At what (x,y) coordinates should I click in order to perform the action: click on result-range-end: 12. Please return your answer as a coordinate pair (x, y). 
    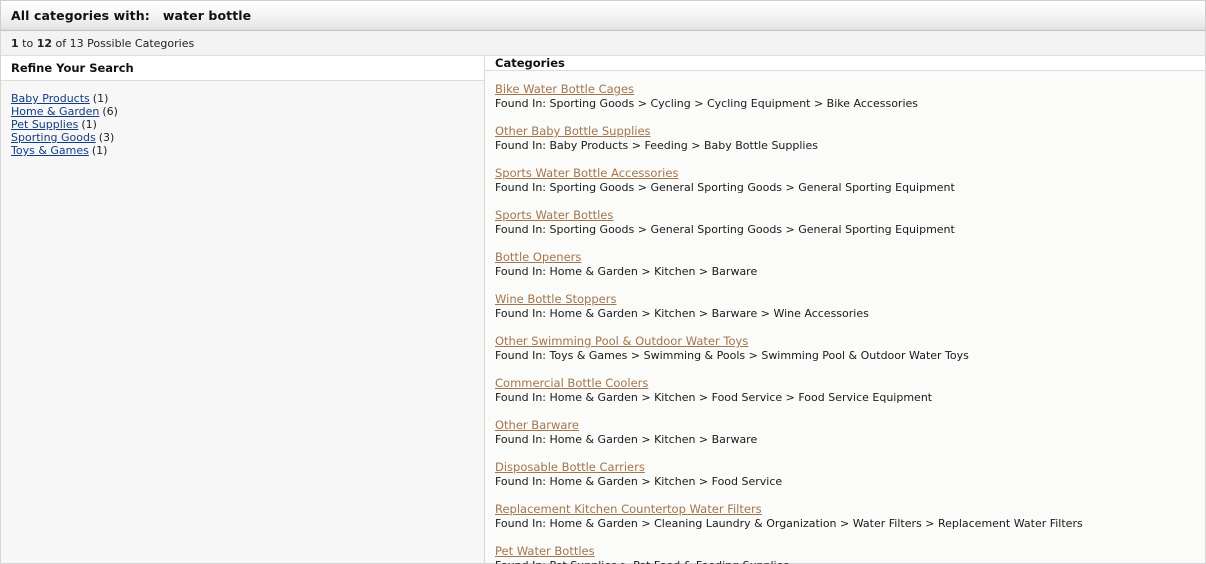
    Looking at the image, I should click on (44, 43).